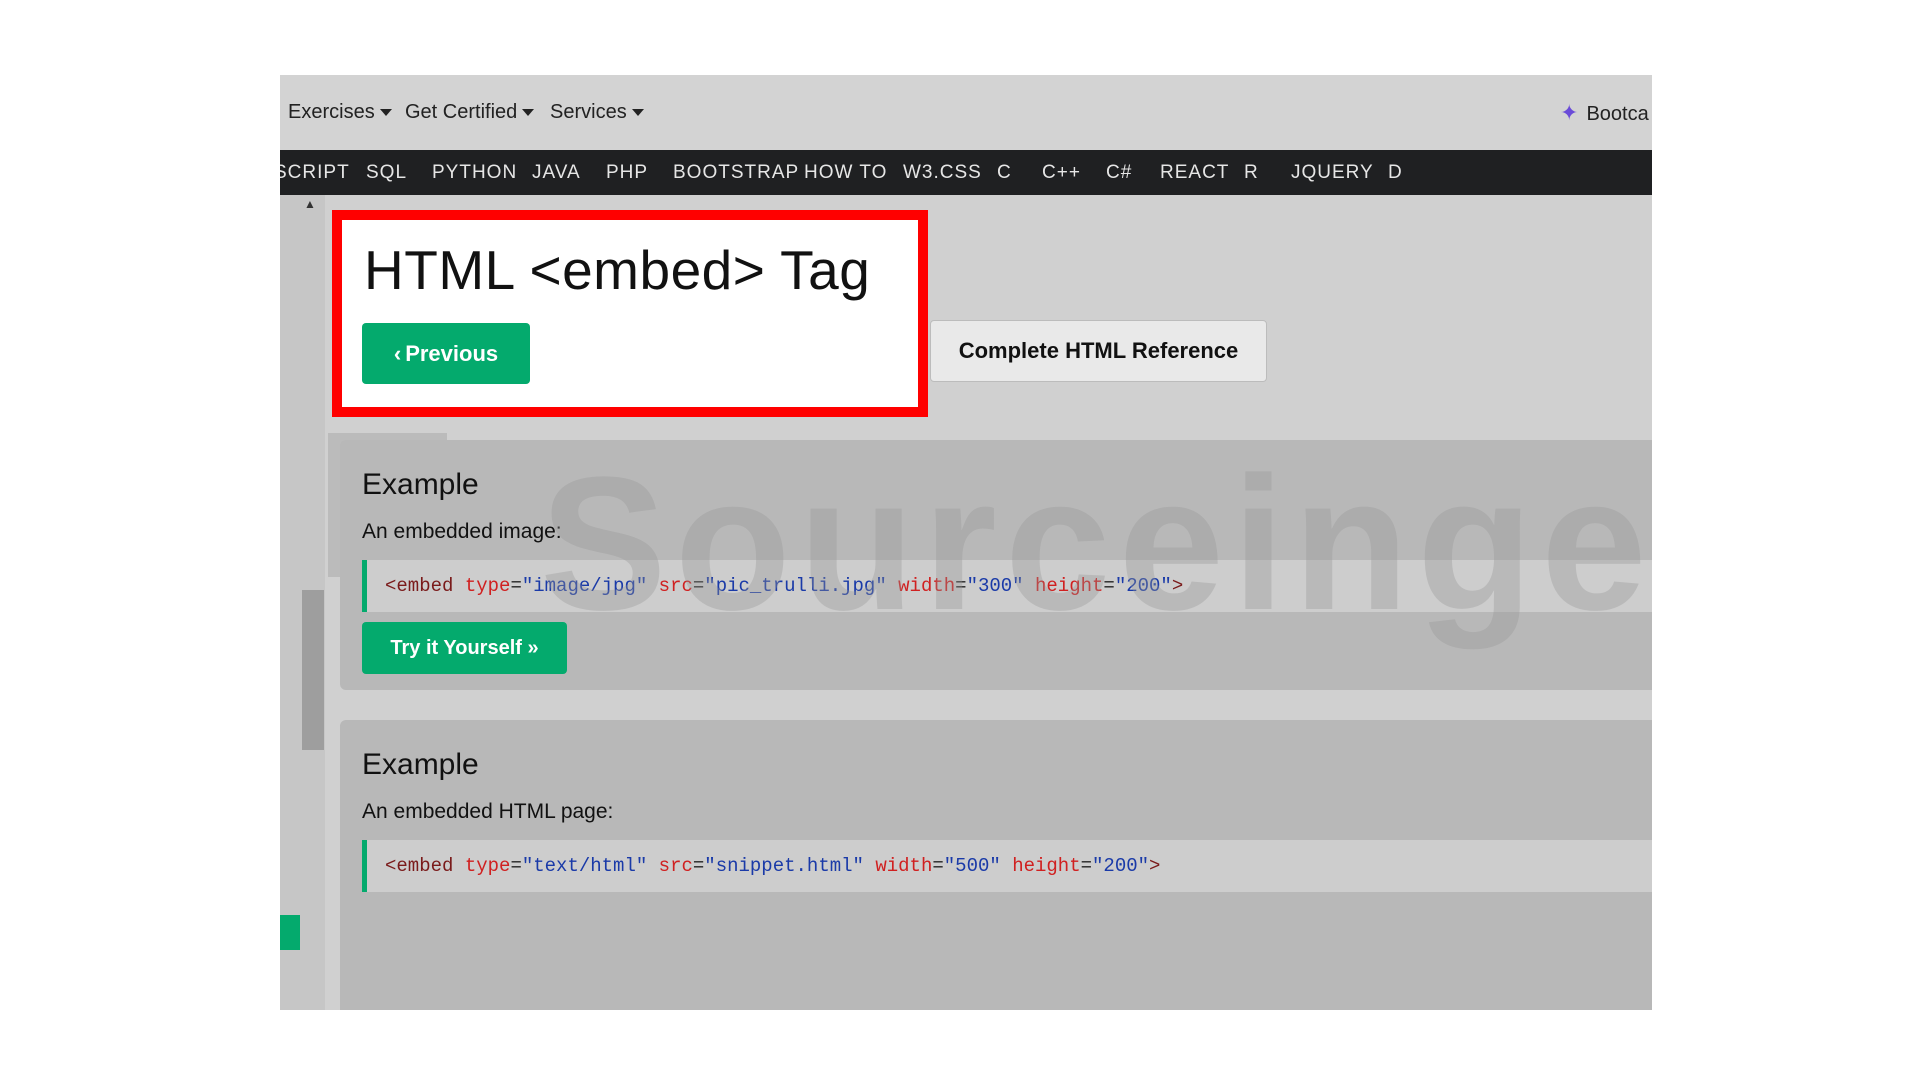 The width and height of the screenshot is (1920, 1080). I want to click on nav-link-bootstrap: BOOTSTRAP, so click(736, 172).